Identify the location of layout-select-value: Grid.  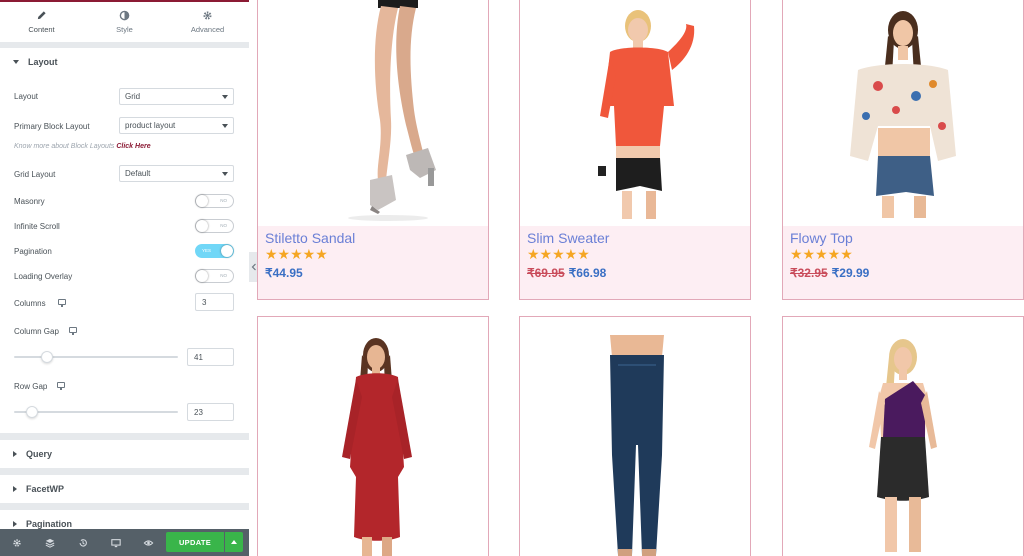
(133, 96).